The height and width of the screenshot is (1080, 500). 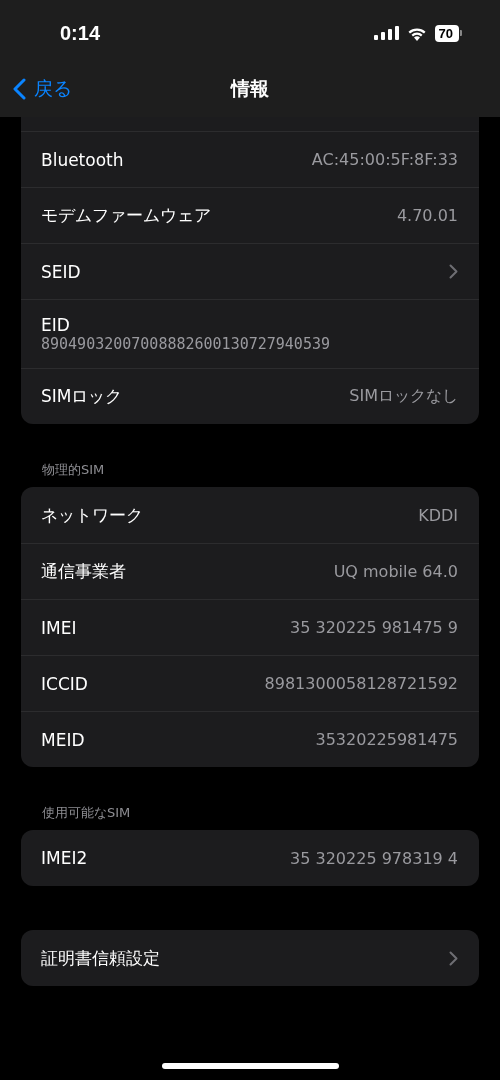 I want to click on row-label: SEID, so click(x=61, y=271).